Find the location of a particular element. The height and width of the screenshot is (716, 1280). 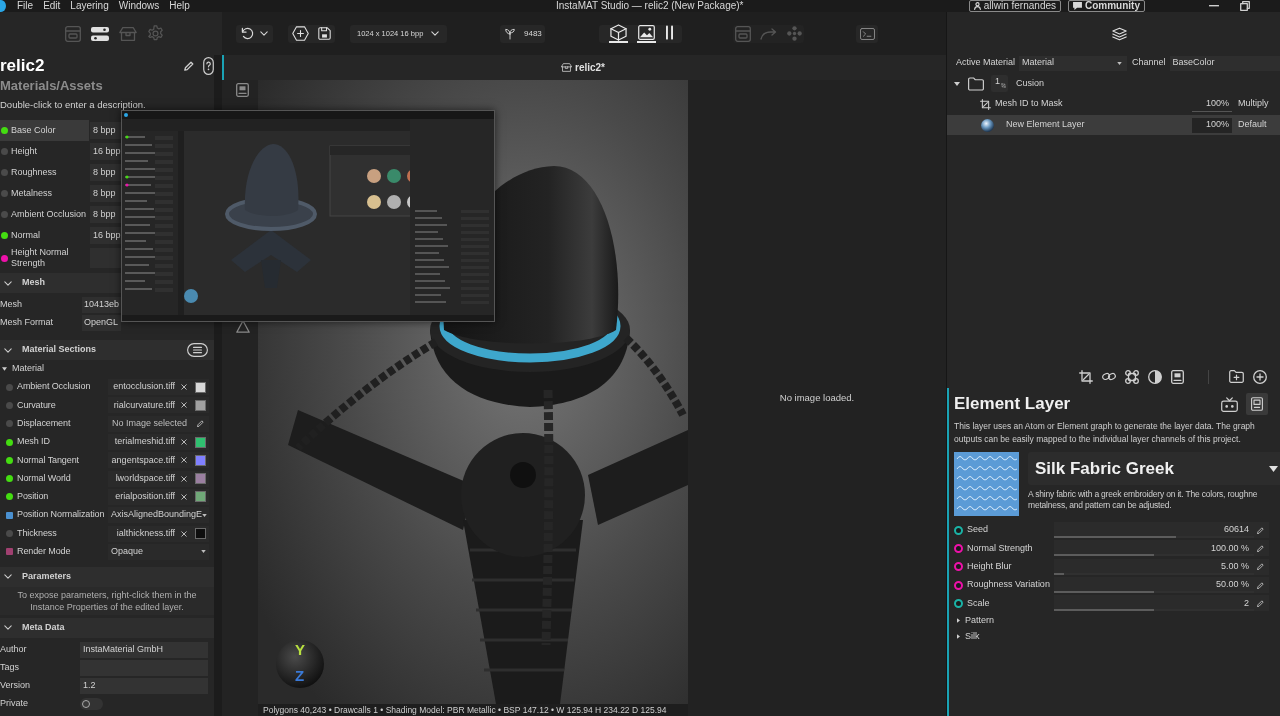

slider-field: 60614 is located at coordinates (1161, 530).